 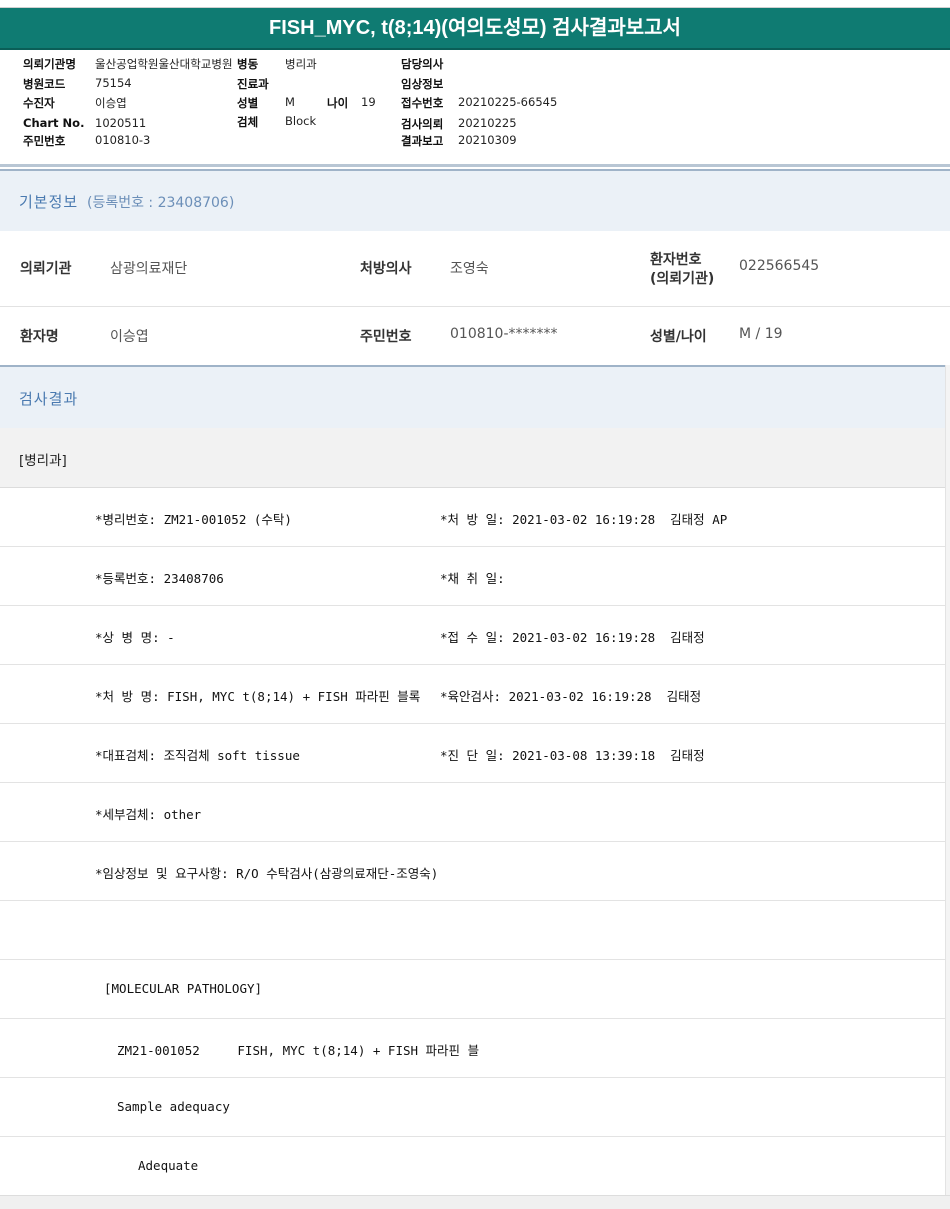 I want to click on result-line-left: [MOLECULAR PATHOLOGY], so click(x=183, y=988).